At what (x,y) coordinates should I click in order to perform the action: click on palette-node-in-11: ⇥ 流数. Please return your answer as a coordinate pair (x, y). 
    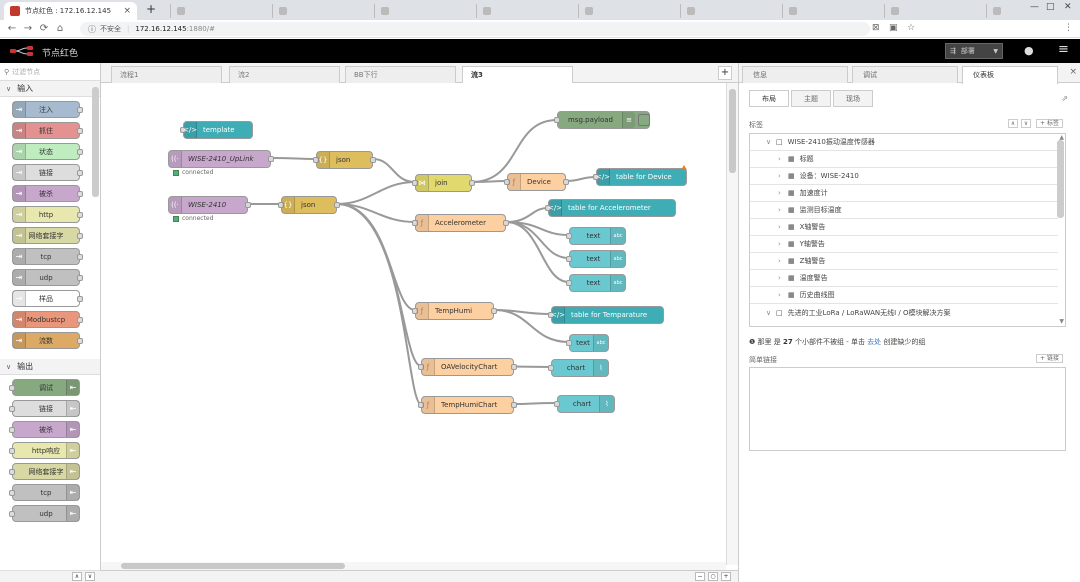
    Looking at the image, I should click on (47, 340).